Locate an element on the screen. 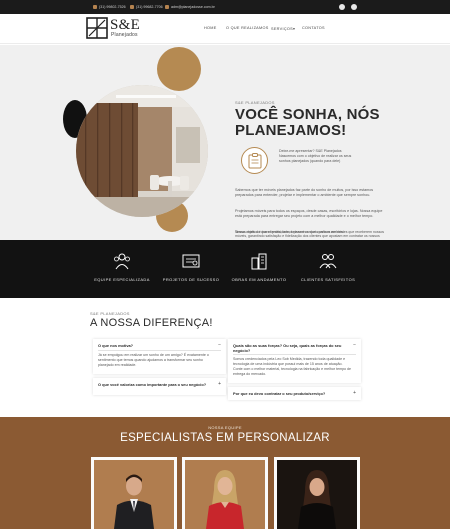 This screenshot has height=529, width=450. email-contact: adm@planejadosse.com.br is located at coordinates (190, 7).